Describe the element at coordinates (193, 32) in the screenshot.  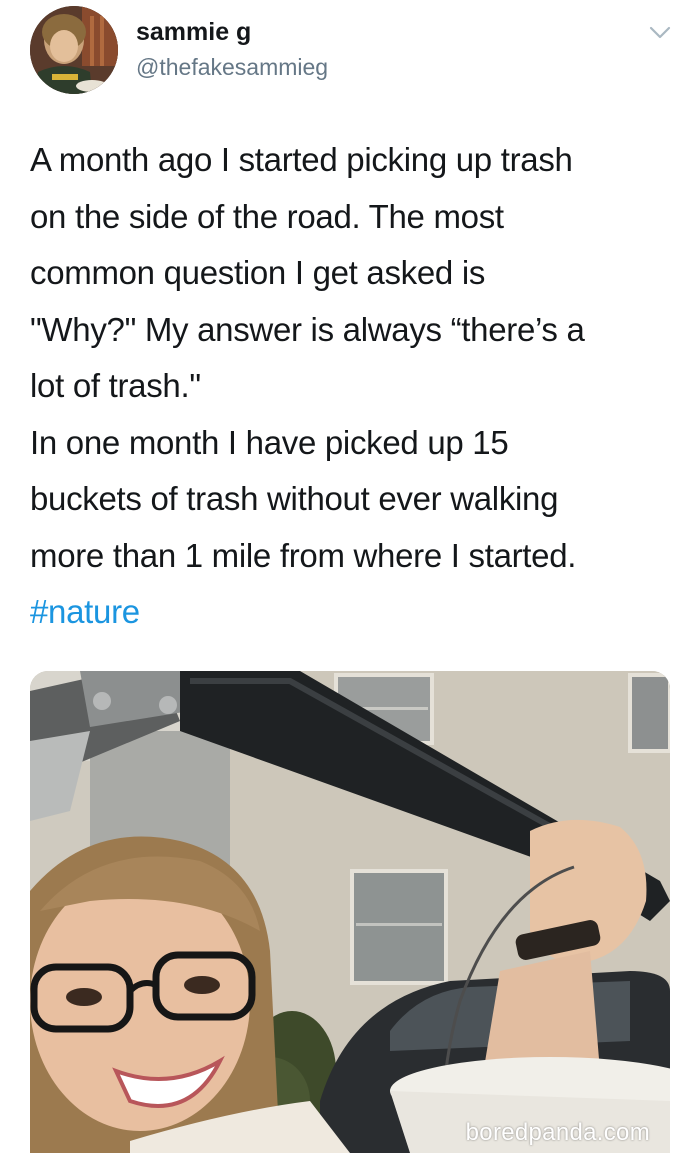
I see `author-display-name: sammie g` at that location.